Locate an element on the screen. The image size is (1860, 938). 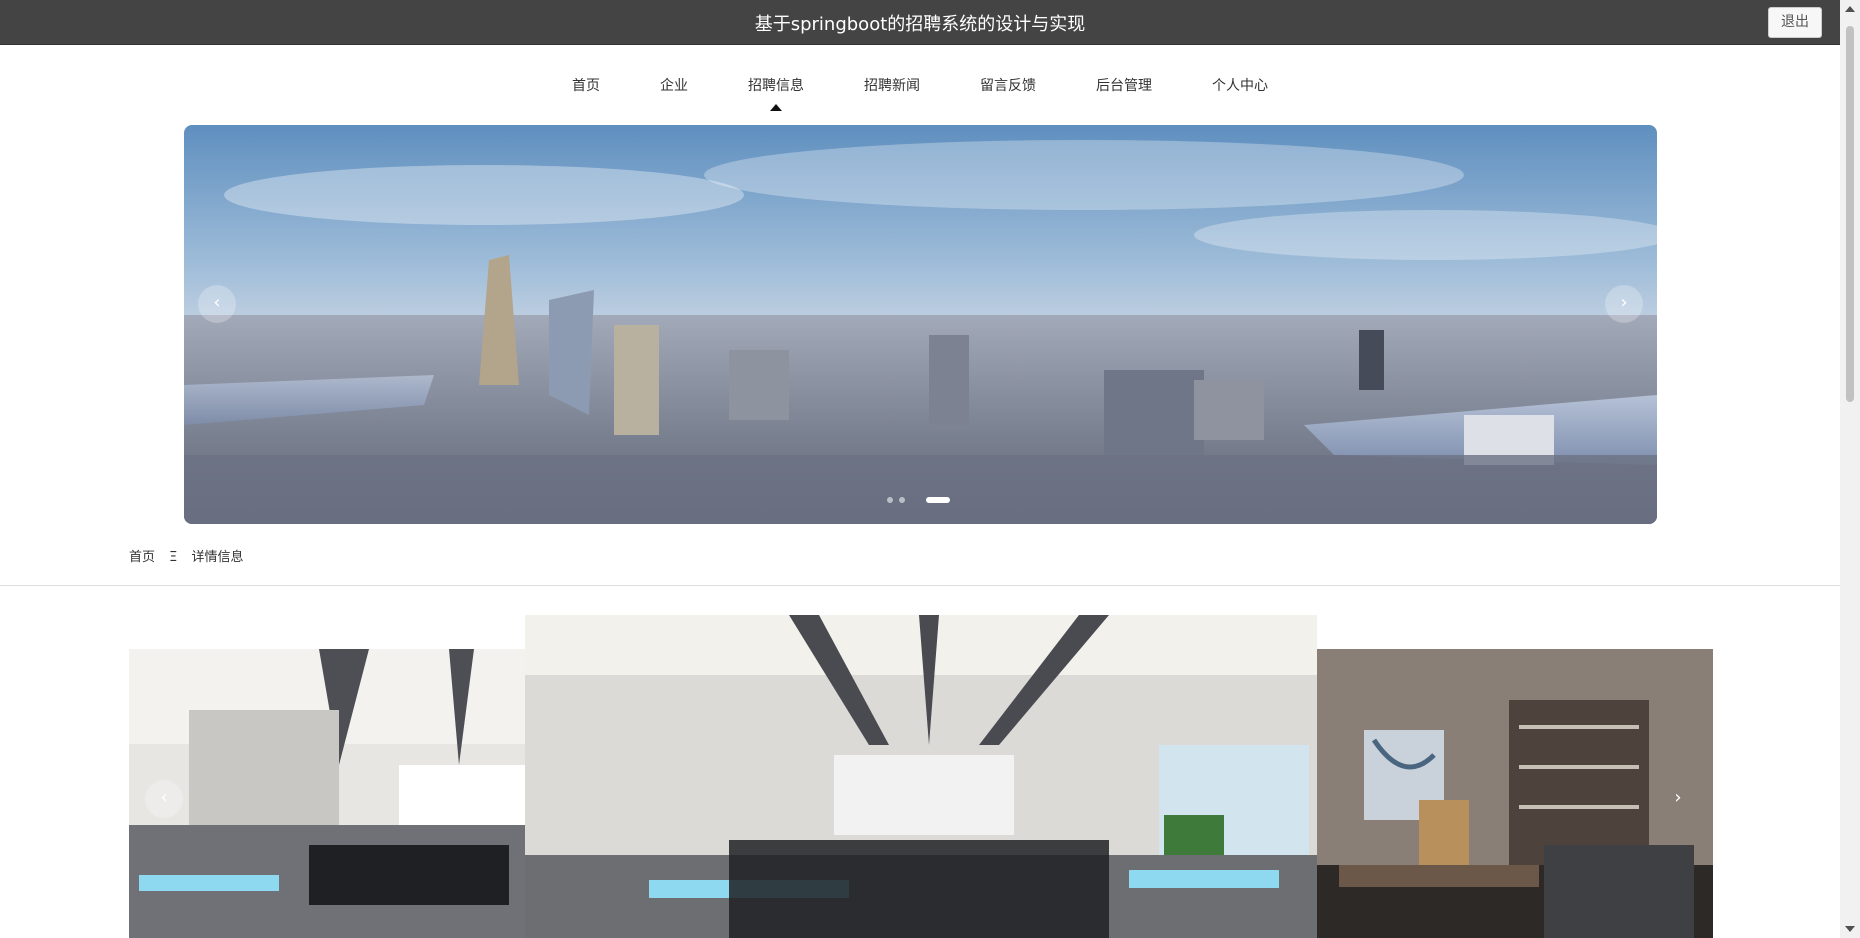
banner-dot-3-active is located at coordinates (938, 500).